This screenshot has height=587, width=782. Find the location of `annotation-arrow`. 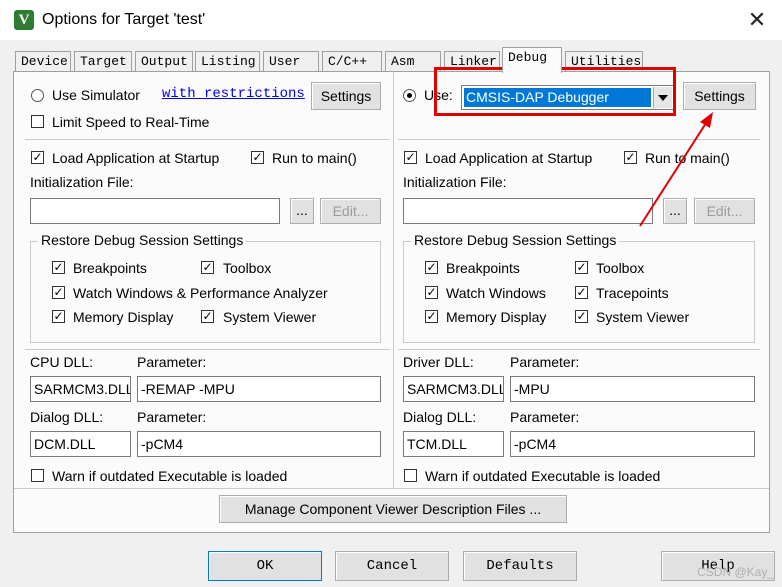

annotation-arrow is located at coordinates (676, 169).